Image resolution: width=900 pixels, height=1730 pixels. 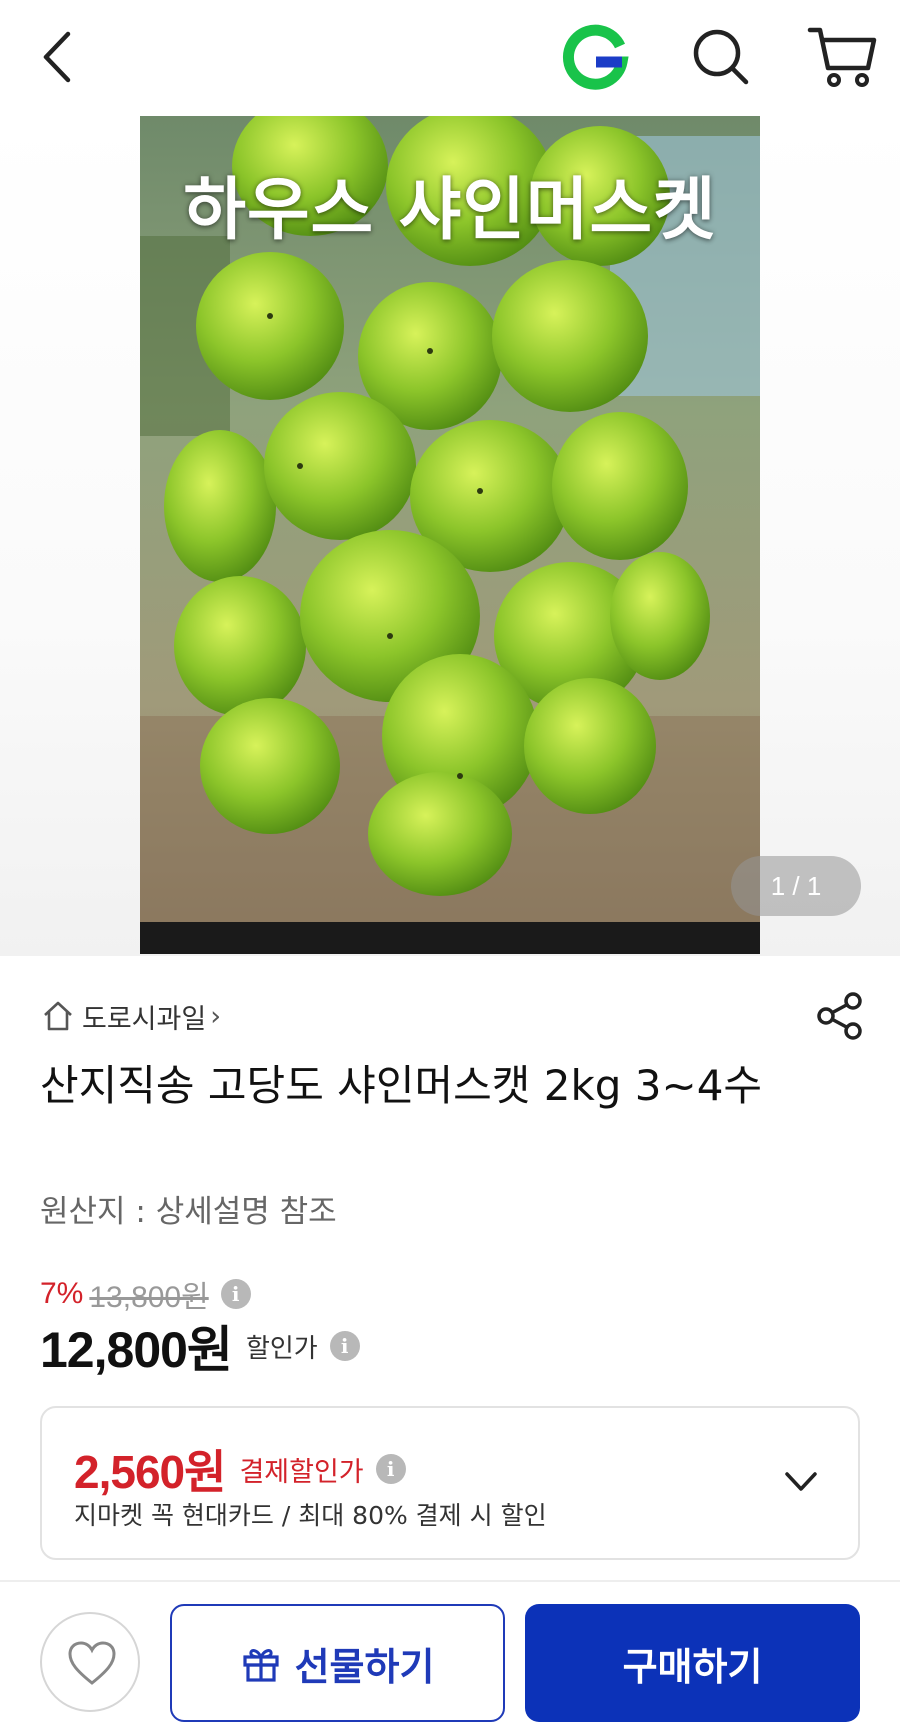 What do you see at coordinates (150, 1472) in the screenshot?
I see `payment-discount-price: 2,560원` at bounding box center [150, 1472].